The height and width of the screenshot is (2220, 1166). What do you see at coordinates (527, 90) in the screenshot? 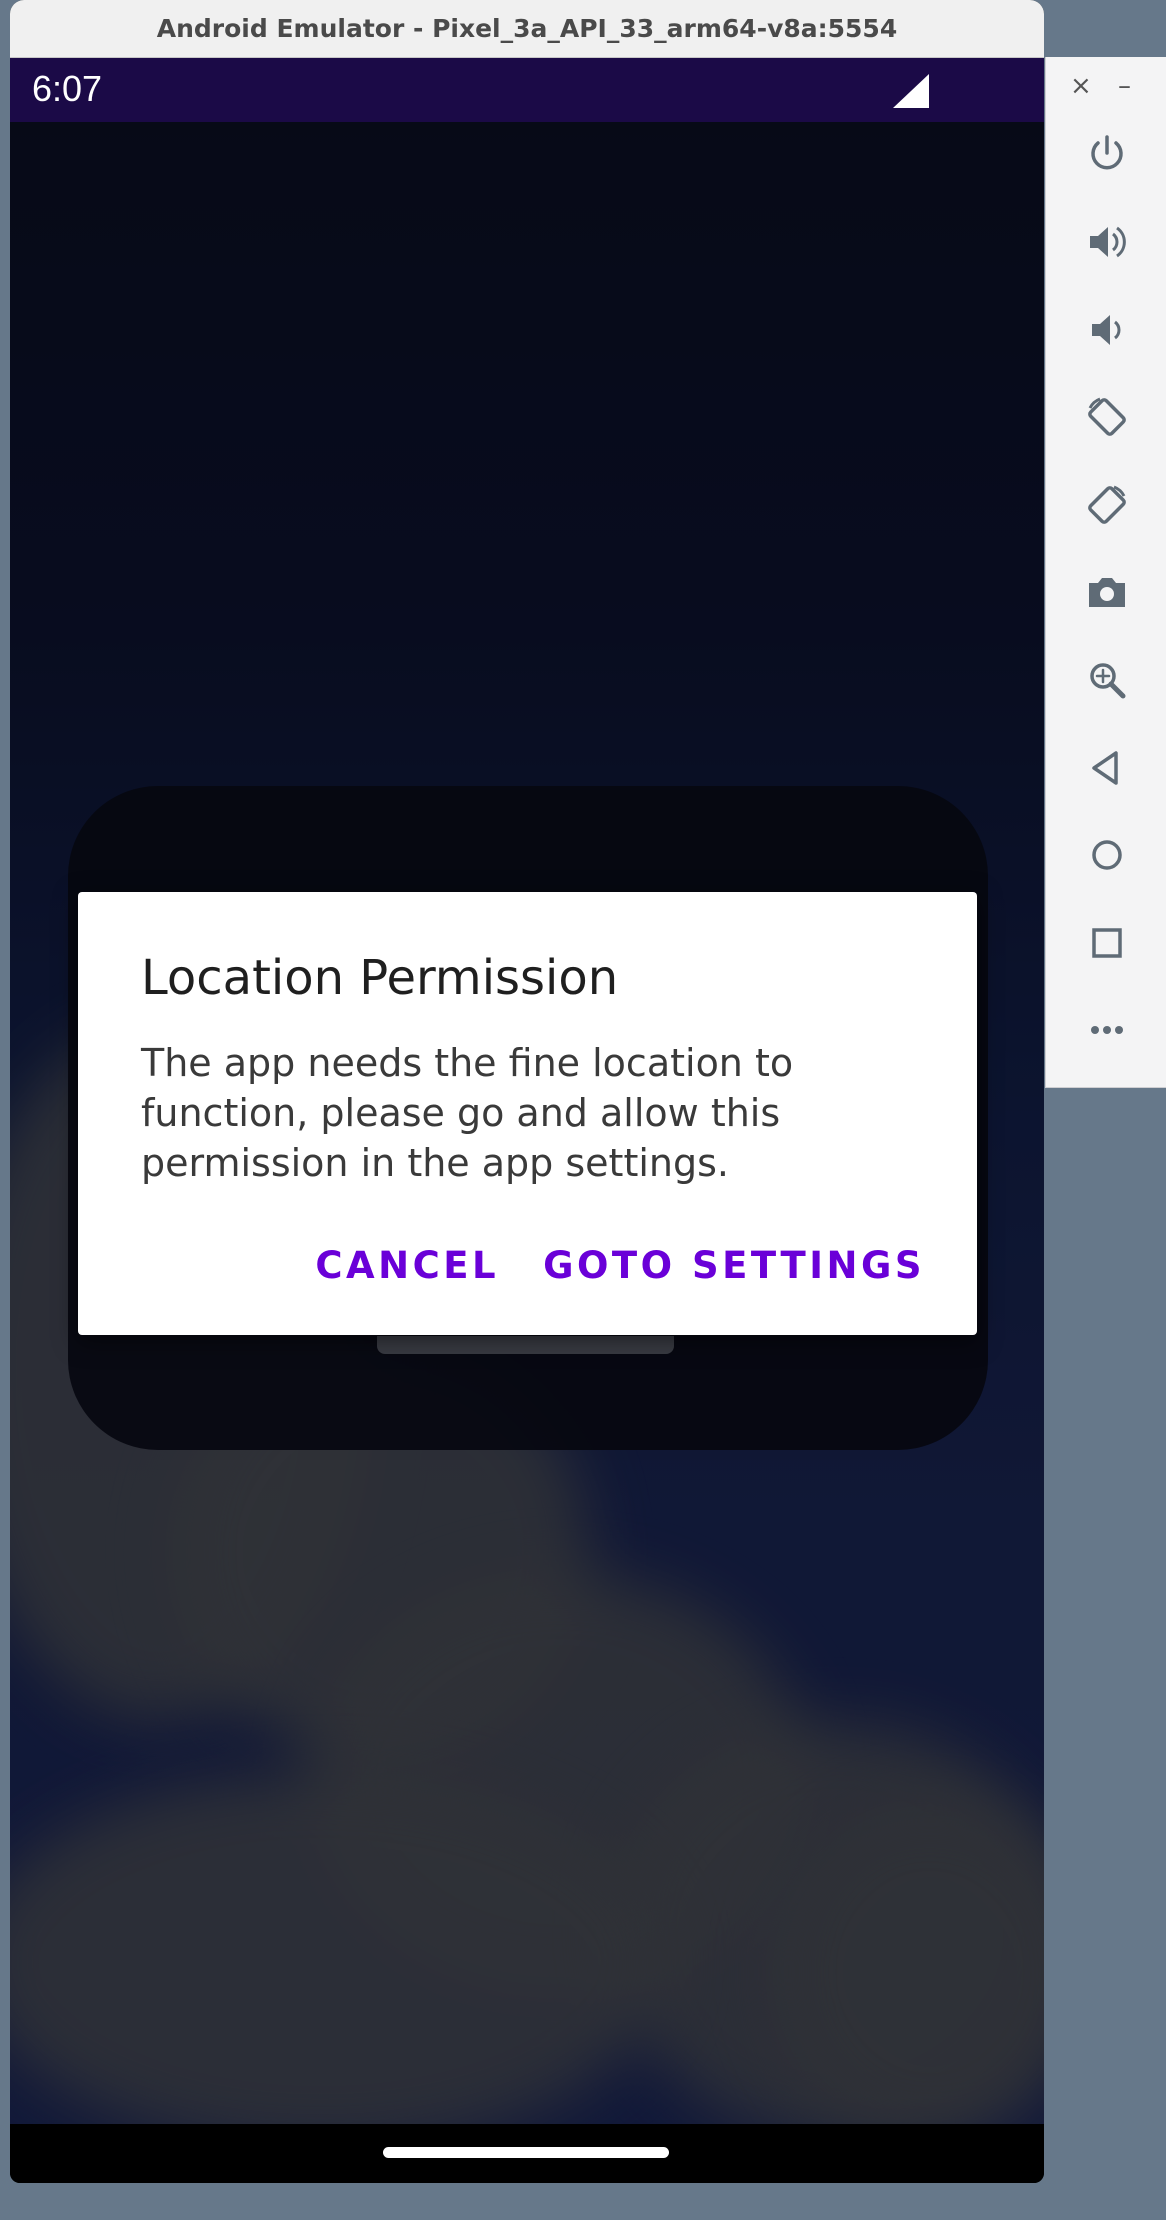
I see `status-bar: 6:07` at bounding box center [527, 90].